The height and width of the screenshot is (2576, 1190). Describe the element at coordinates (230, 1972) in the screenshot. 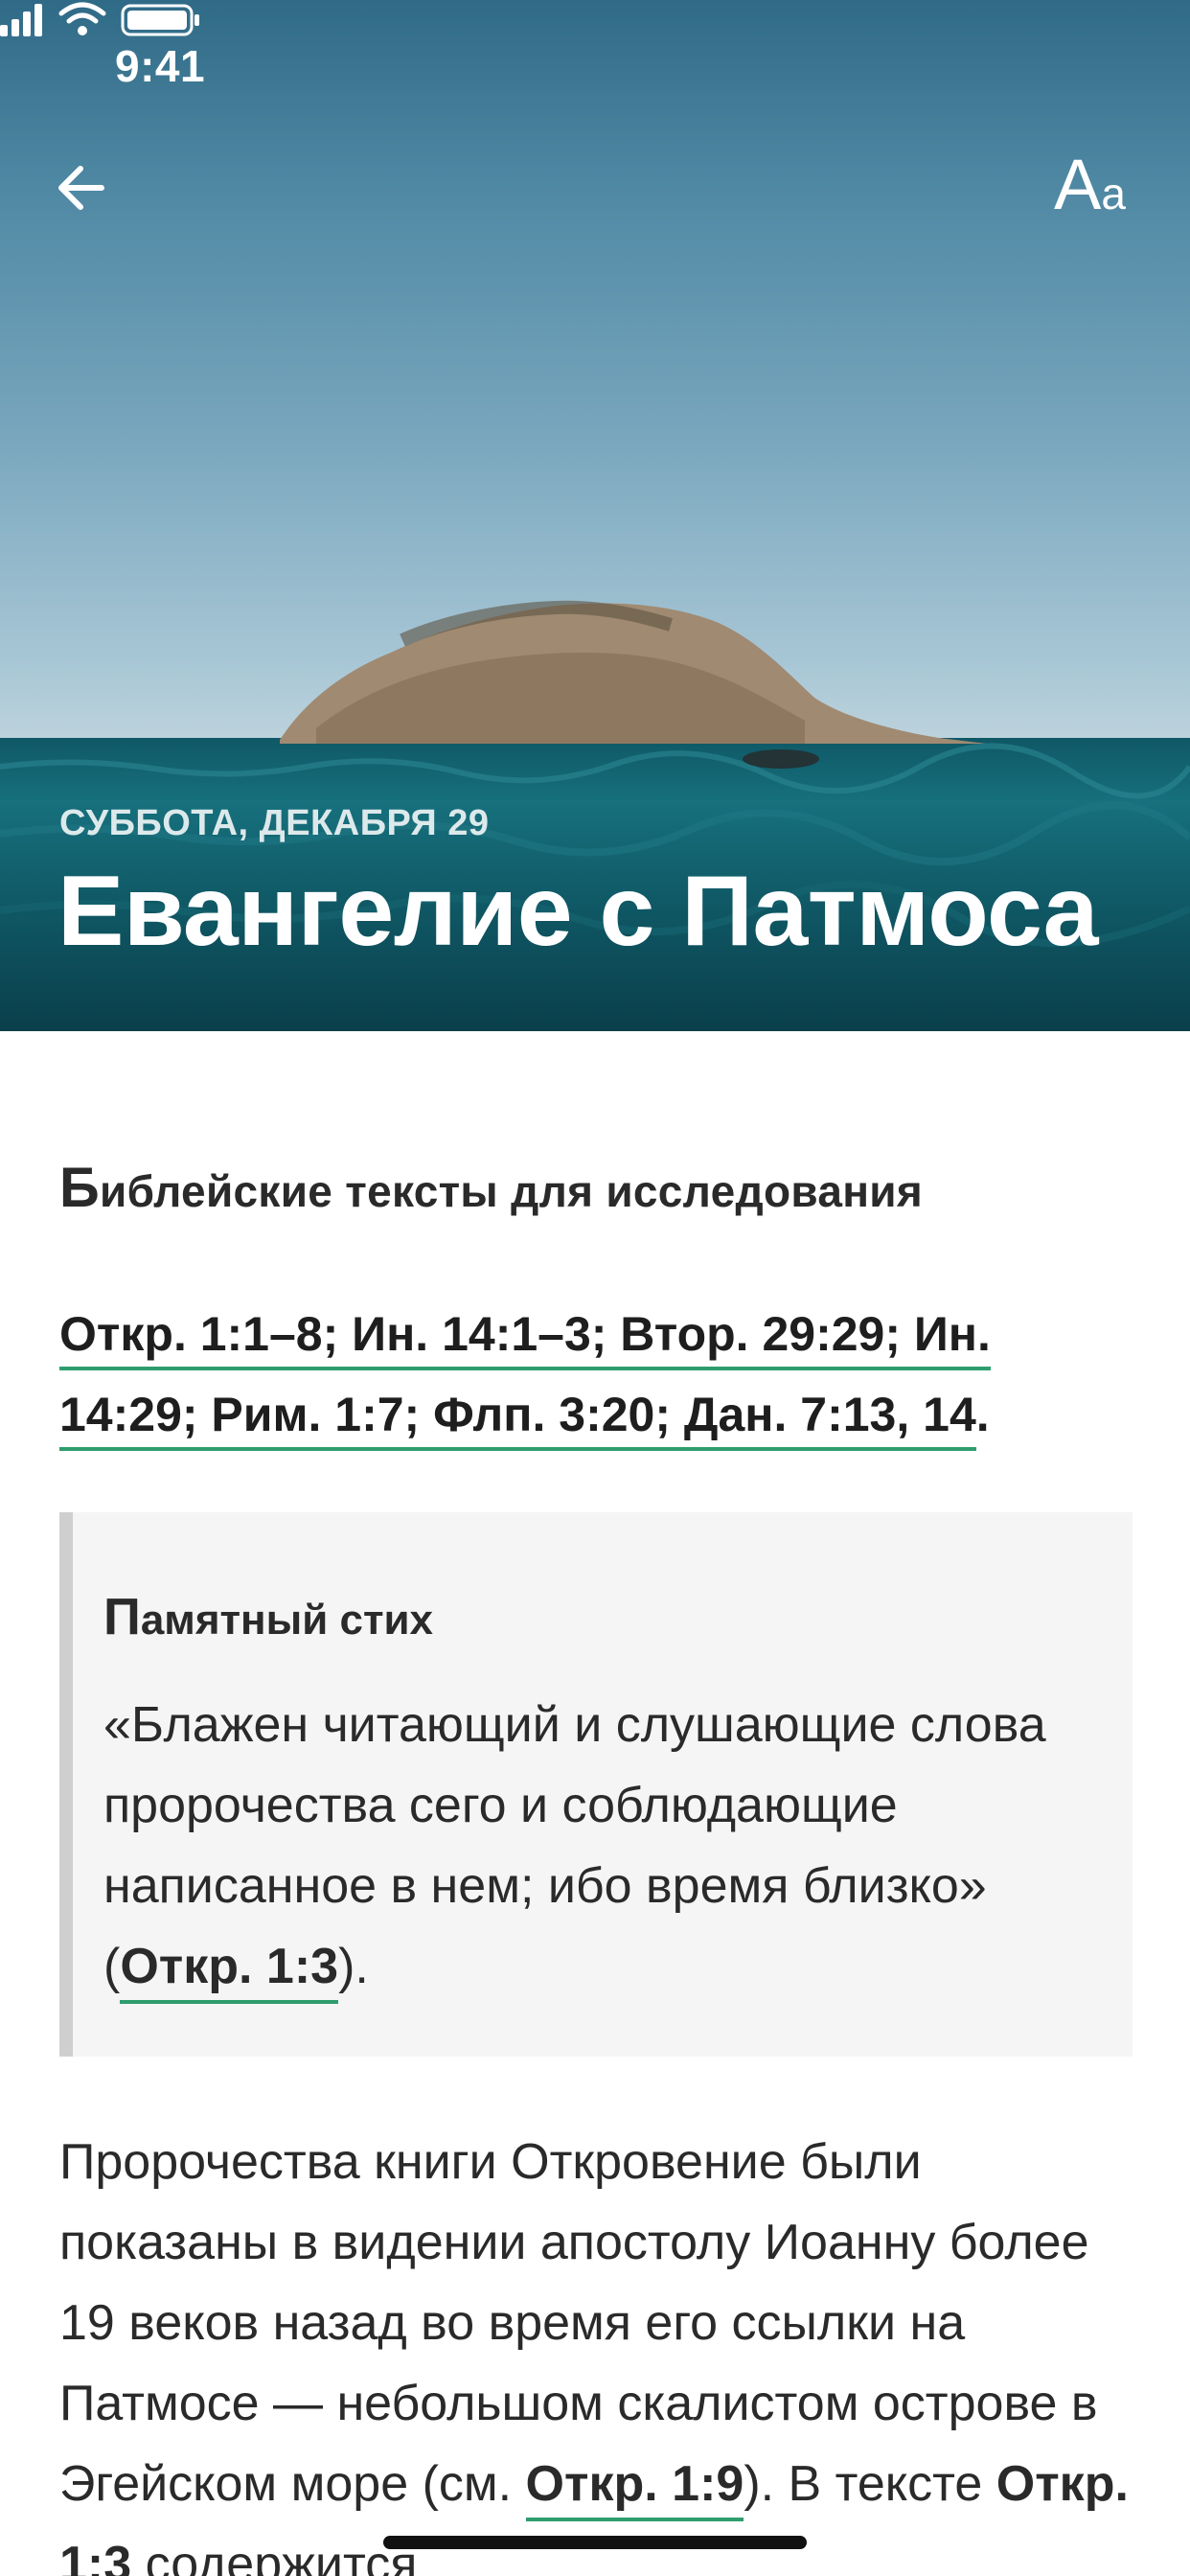

I see `memory-verse-reference-link: Откр. 1:3` at that location.